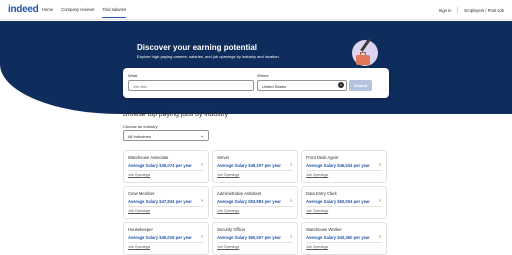 This screenshot has height=255, width=512. Describe the element at coordinates (341, 85) in the screenshot. I see `clear-location-icon: ×` at that location.